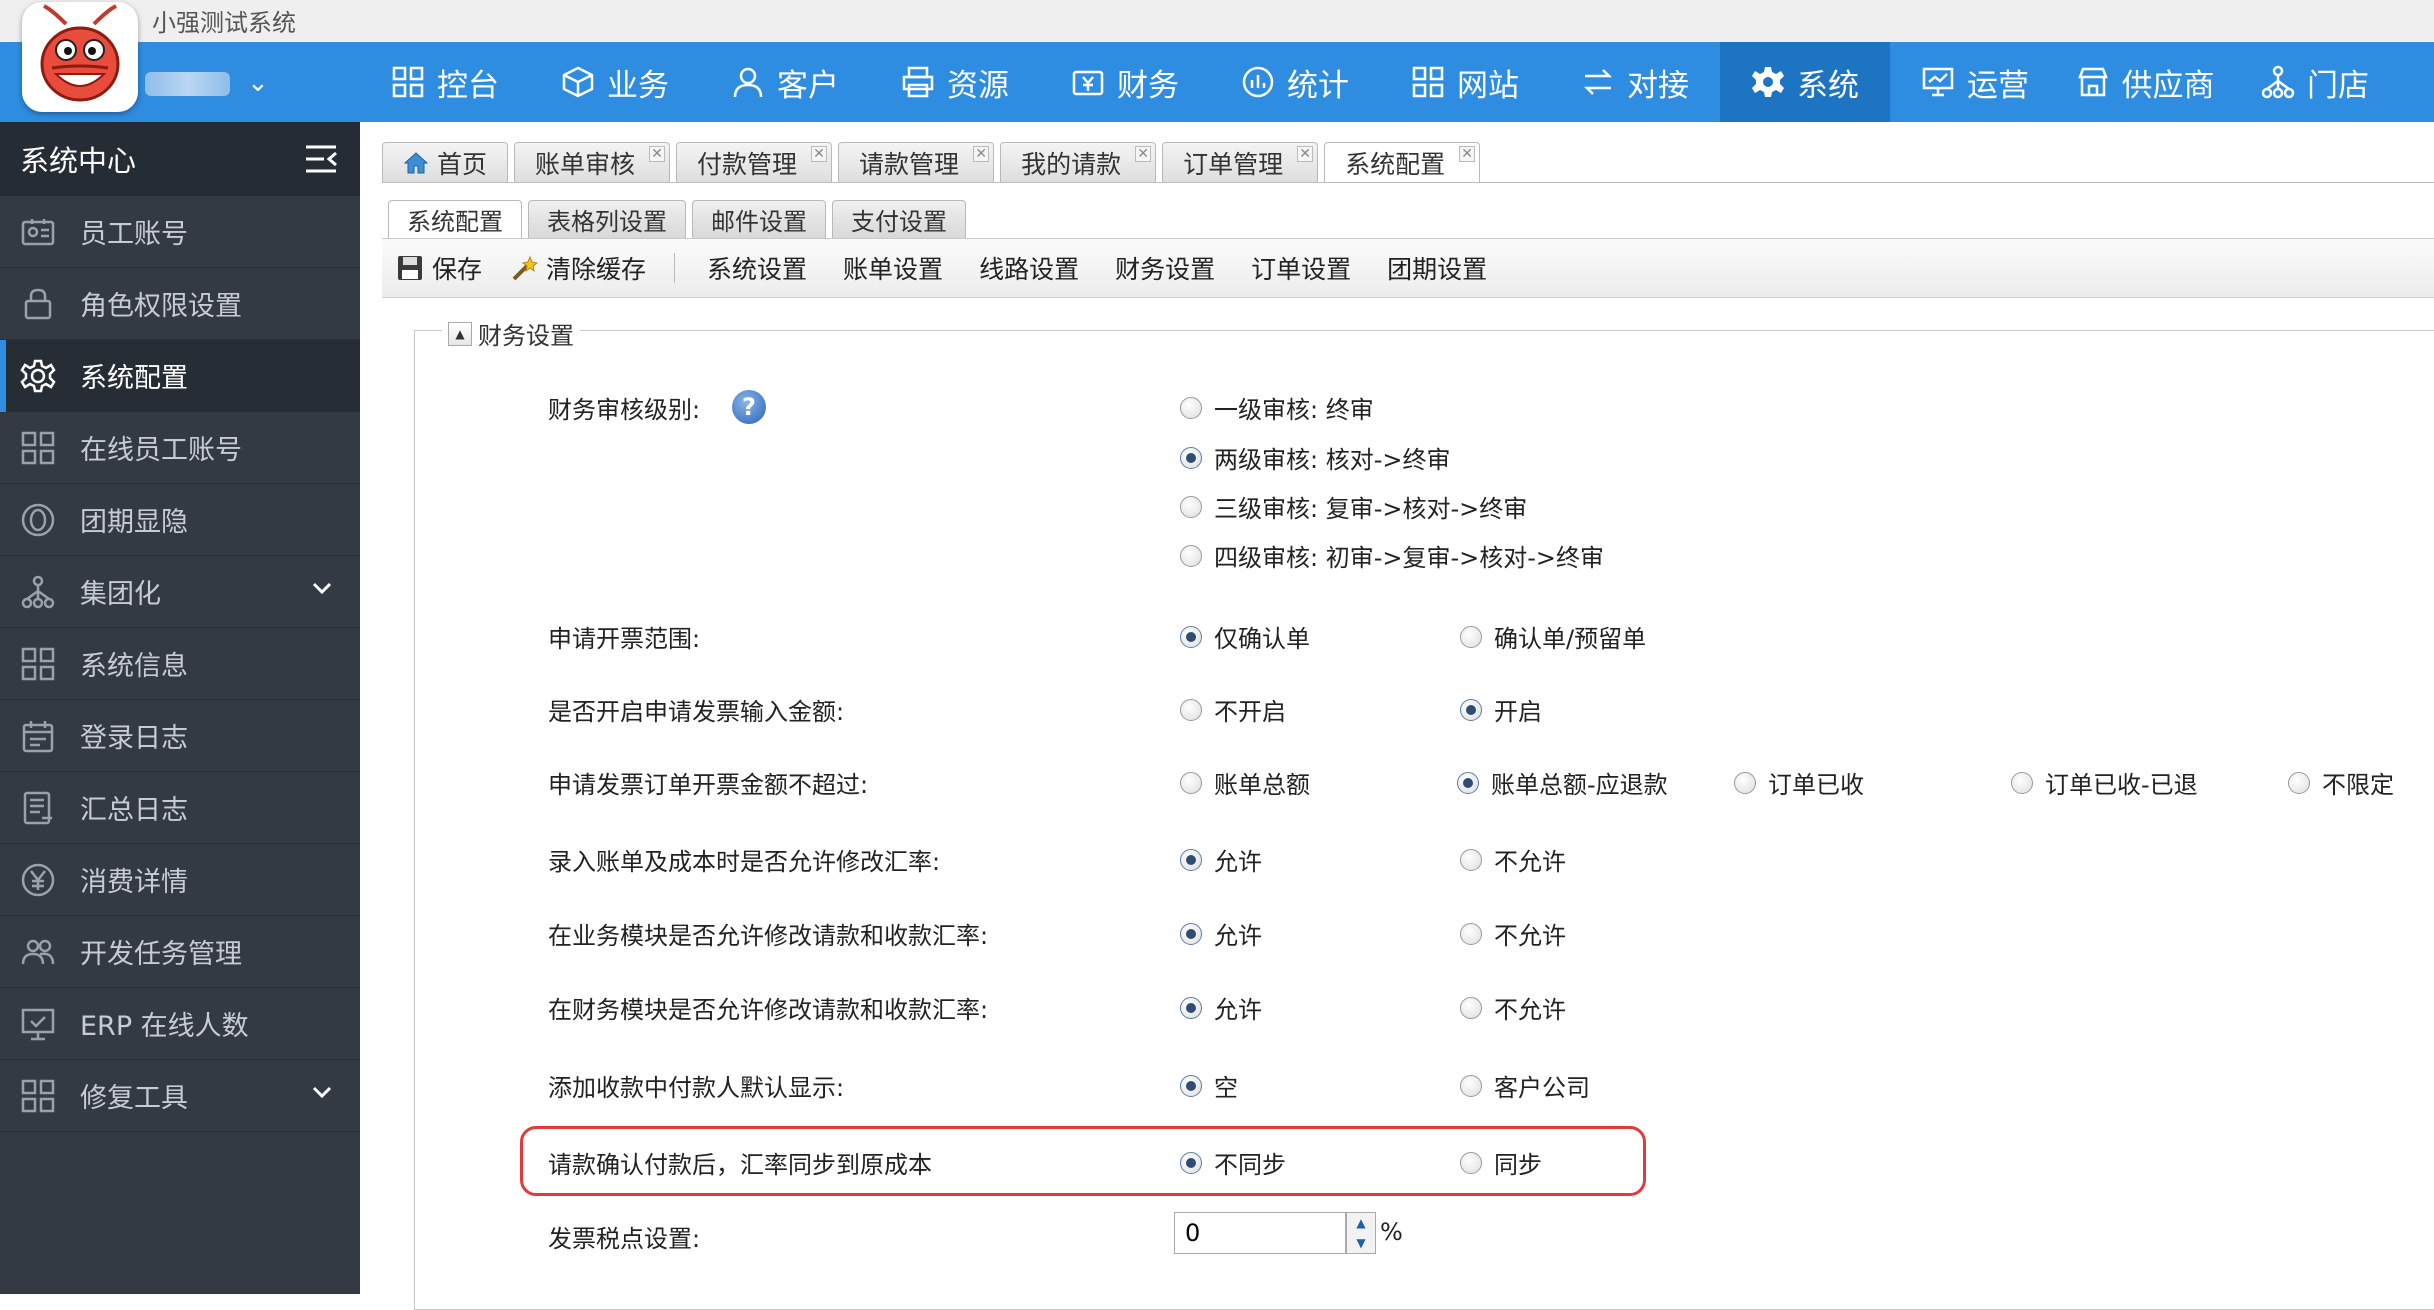 The width and height of the screenshot is (2434, 1310). Describe the element at coordinates (1260, 1233) in the screenshot. I see `tax-rate-input` at that location.